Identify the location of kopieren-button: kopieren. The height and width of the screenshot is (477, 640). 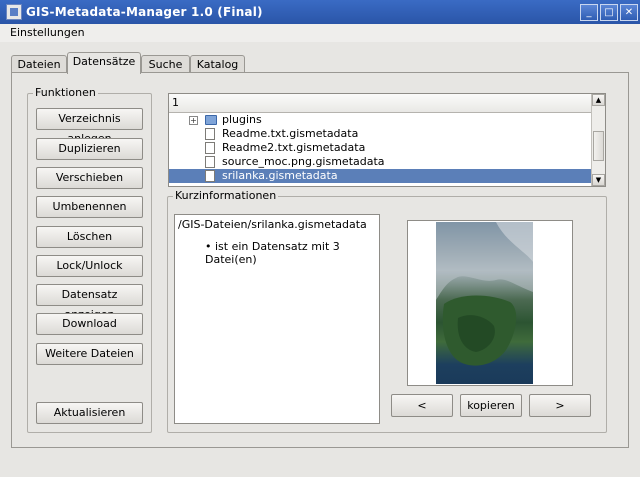
(491, 405).